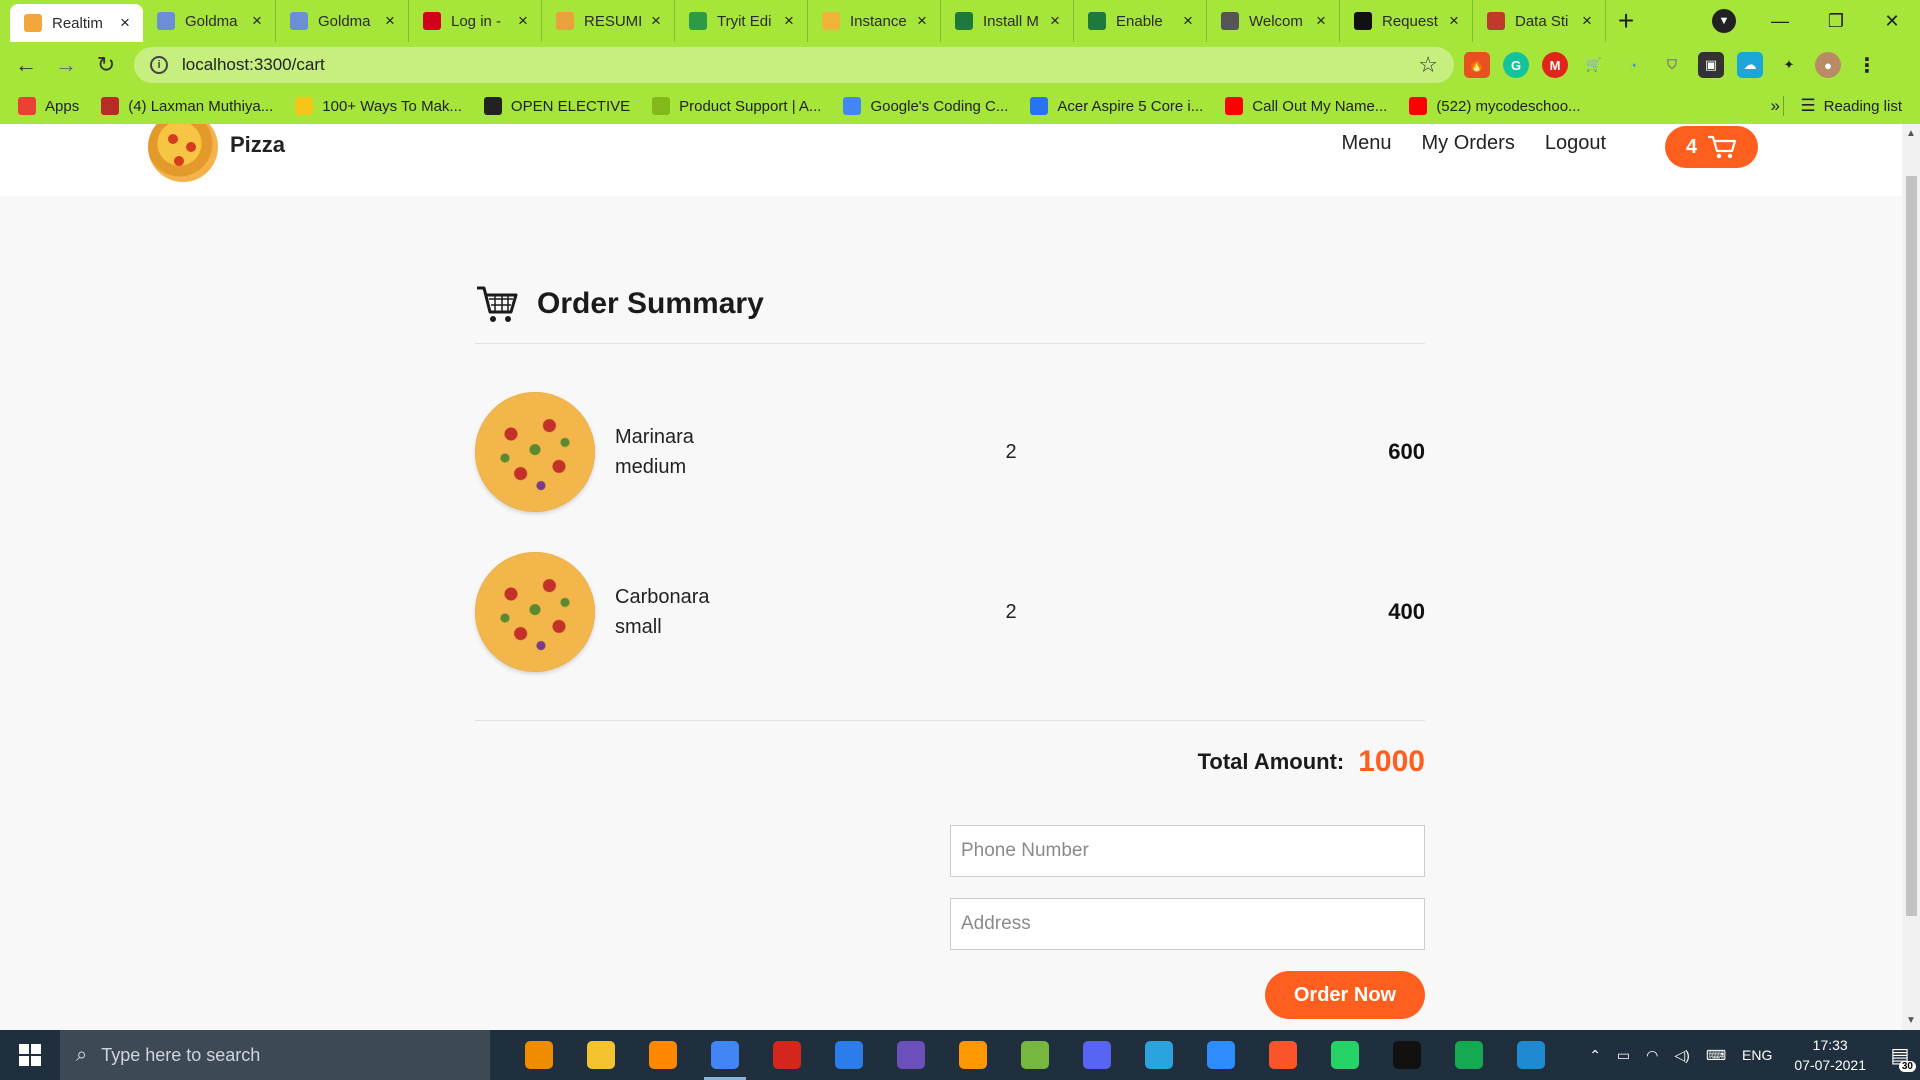 This screenshot has height=1080, width=1920. I want to click on volume-icon: ◁), so click(1681, 1055).